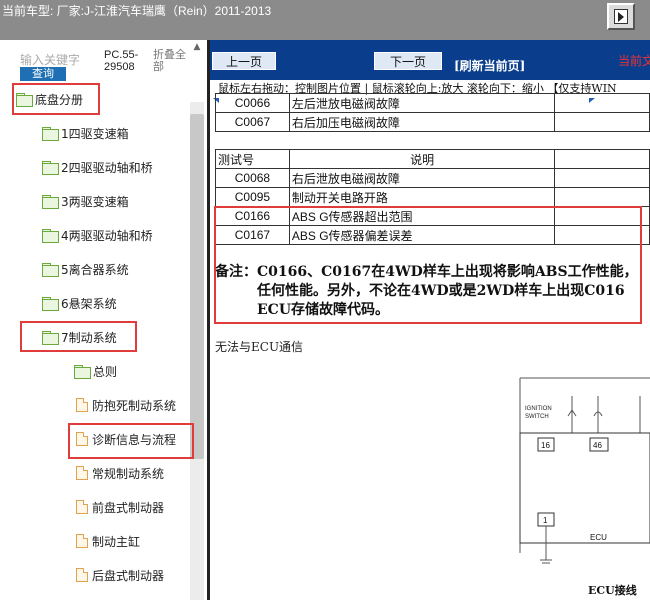 Image resolution: width=650 pixels, height=600 pixels. What do you see at coordinates (171, 61) in the screenshot?
I see `collapse-all-button: 折叠全部` at bounding box center [171, 61].